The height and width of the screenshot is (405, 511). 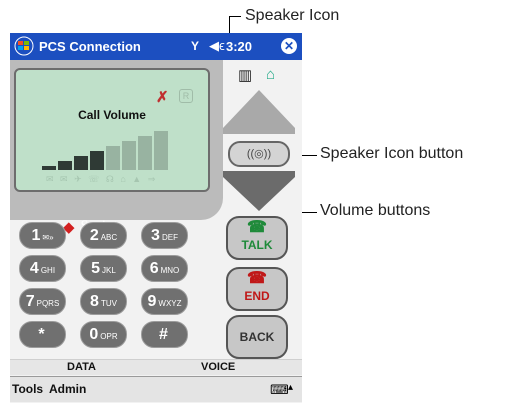 I want to click on key-digit: 5, so click(x=96, y=268).